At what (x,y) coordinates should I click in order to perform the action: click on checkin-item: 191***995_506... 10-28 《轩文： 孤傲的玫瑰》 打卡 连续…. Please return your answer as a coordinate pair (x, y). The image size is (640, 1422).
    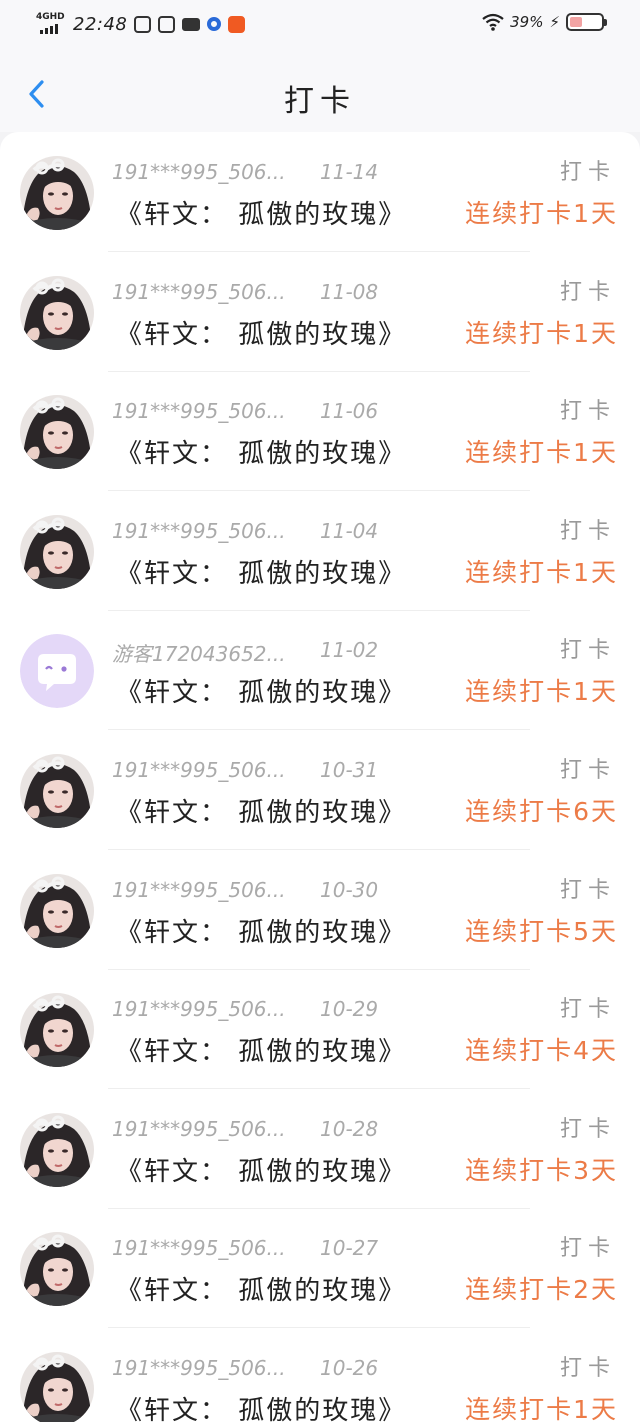
    Looking at the image, I should click on (320, 1149).